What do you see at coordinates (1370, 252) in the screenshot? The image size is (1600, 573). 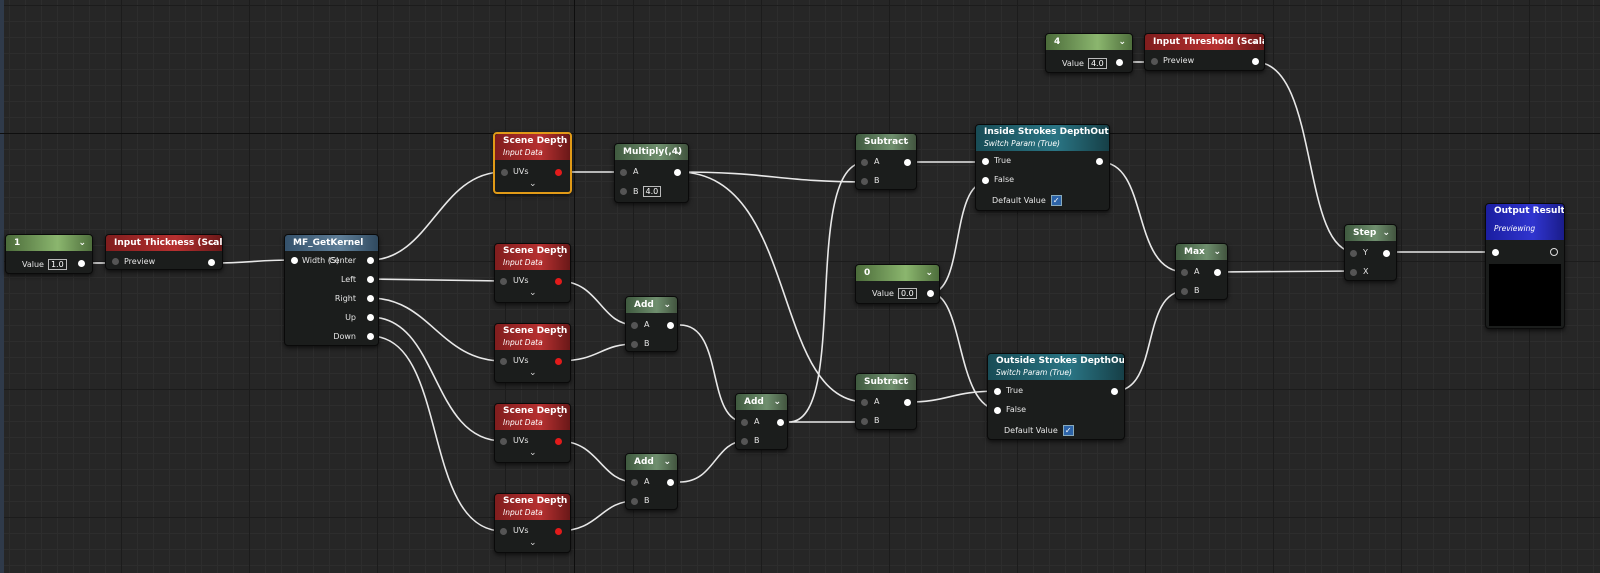 I see `step-node: Step ⌄ Y X` at bounding box center [1370, 252].